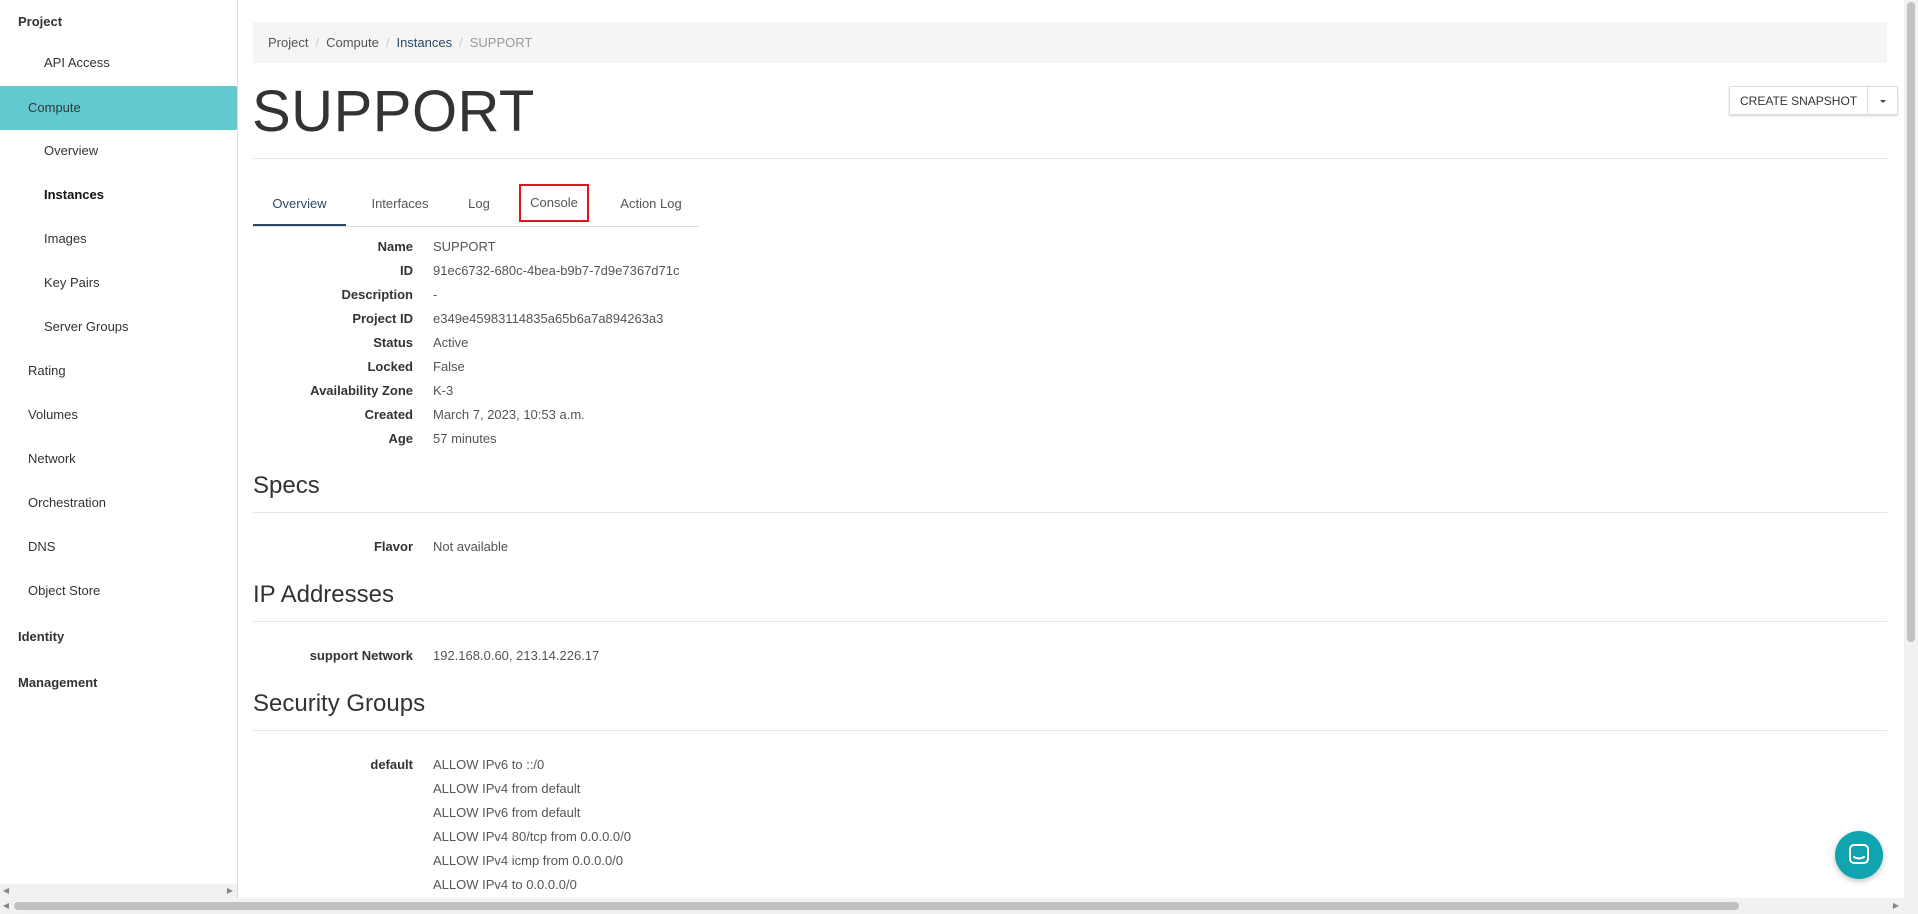  I want to click on sidebar-group-management: Management, so click(118, 683).